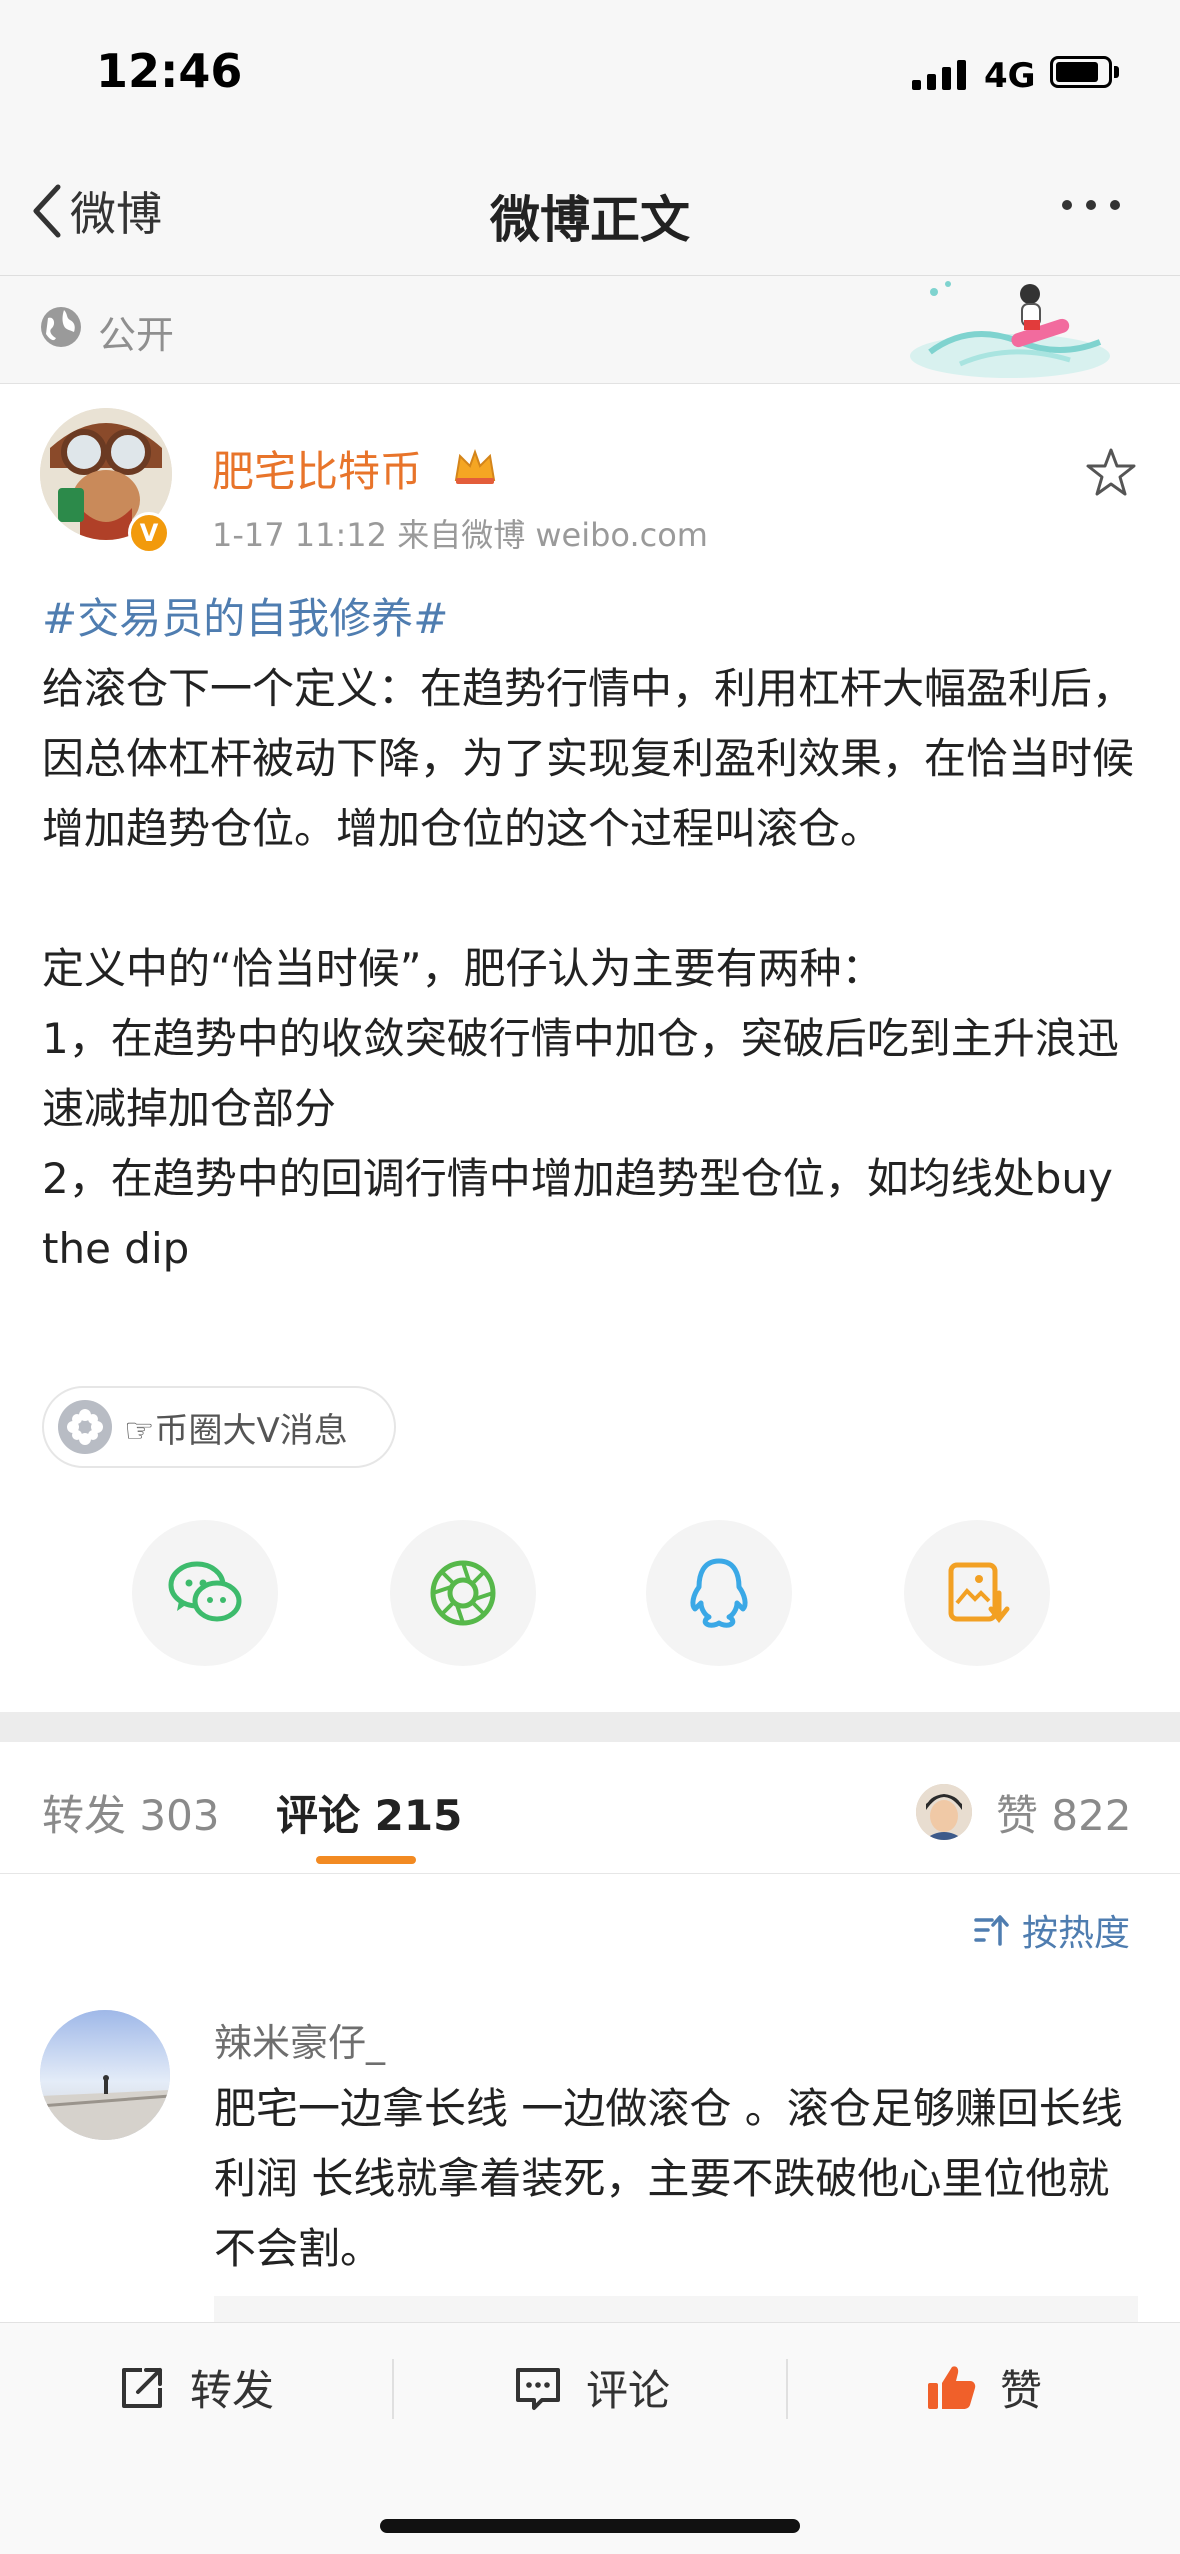 The image size is (1180, 2554). What do you see at coordinates (366, 1860) in the screenshot?
I see `active-tab-indicator` at bounding box center [366, 1860].